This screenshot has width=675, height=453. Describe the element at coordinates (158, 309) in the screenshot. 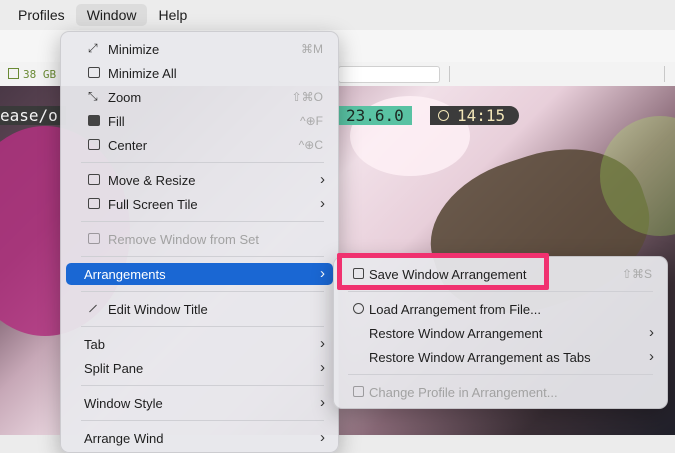

I see `menu-item-label: Edit Window Title` at that location.